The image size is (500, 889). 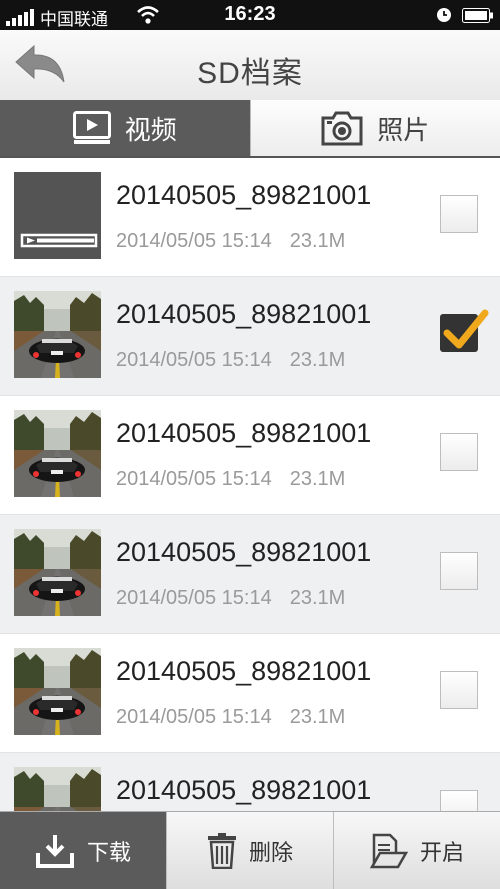 What do you see at coordinates (403, 128) in the screenshot?
I see `tab-photo-label: 照片` at bounding box center [403, 128].